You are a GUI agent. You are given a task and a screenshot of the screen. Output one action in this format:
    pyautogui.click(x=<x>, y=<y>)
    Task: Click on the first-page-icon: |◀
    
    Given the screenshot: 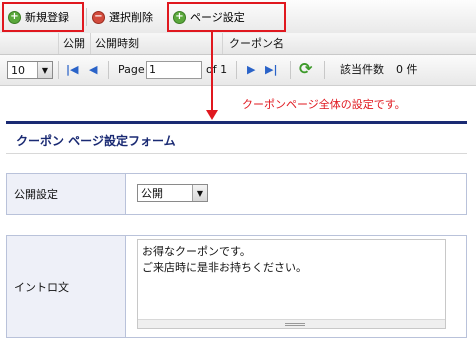 What is the action you would take?
    pyautogui.click(x=72, y=69)
    